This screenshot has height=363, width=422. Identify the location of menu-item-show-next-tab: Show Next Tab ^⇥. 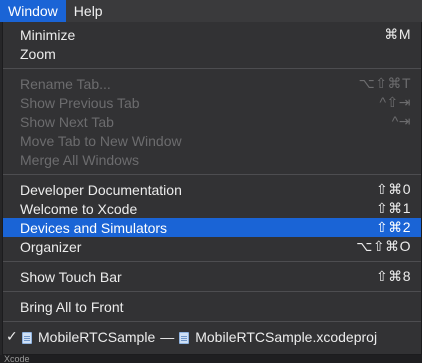
(212, 121).